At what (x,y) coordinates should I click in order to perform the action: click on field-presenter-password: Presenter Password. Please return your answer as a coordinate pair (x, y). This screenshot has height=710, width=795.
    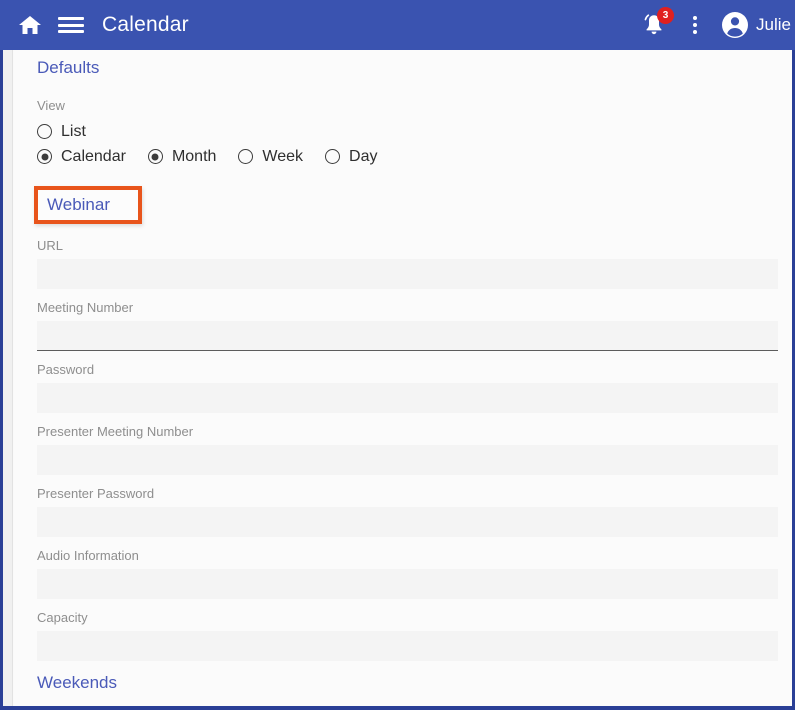
    Looking at the image, I should click on (407, 511).